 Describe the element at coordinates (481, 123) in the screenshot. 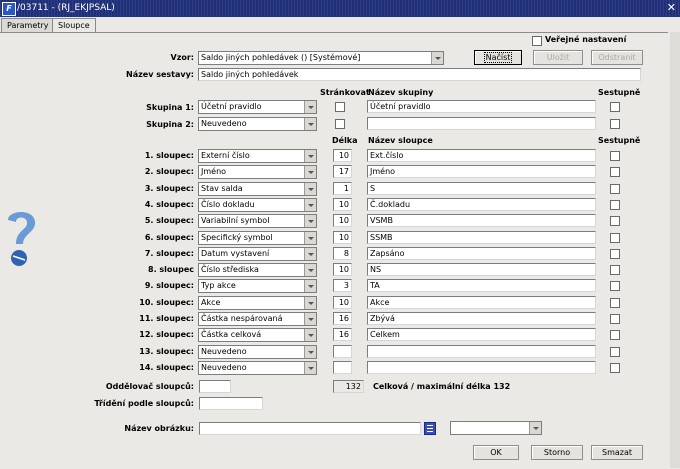

I see `group2-name-input` at that location.